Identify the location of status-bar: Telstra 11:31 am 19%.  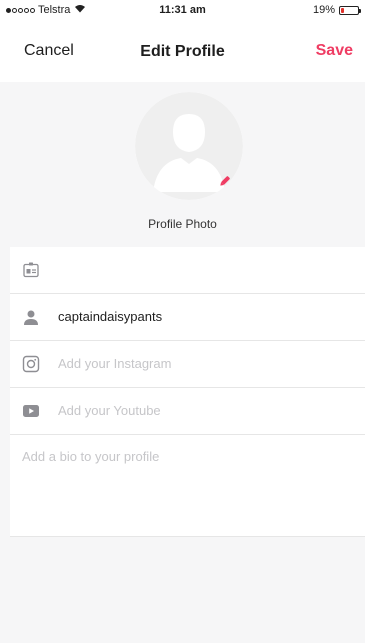
(182, 10).